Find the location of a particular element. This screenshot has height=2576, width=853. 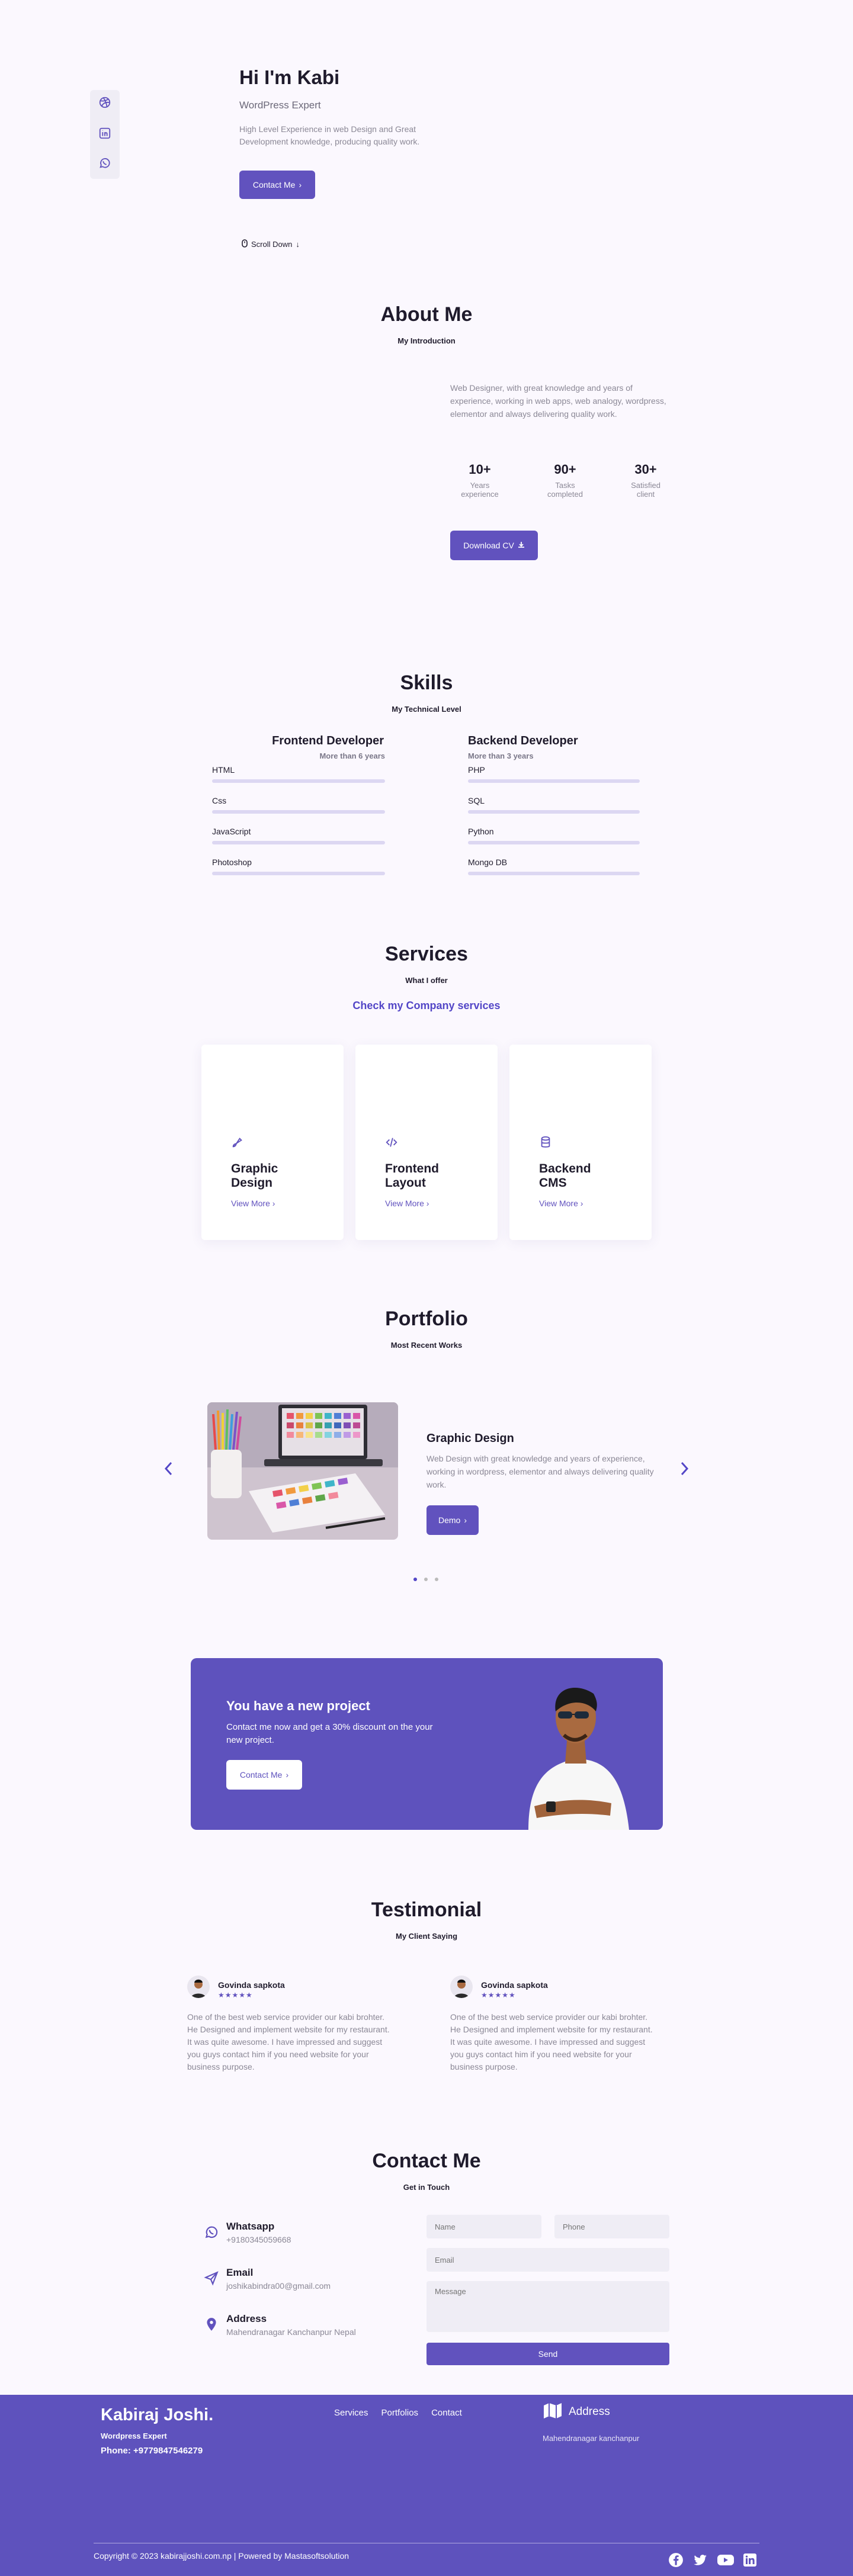

social-sidebar is located at coordinates (105, 134).